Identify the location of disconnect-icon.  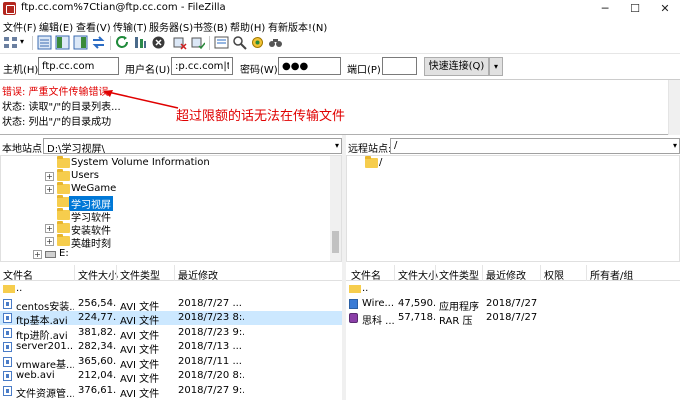
(179, 42).